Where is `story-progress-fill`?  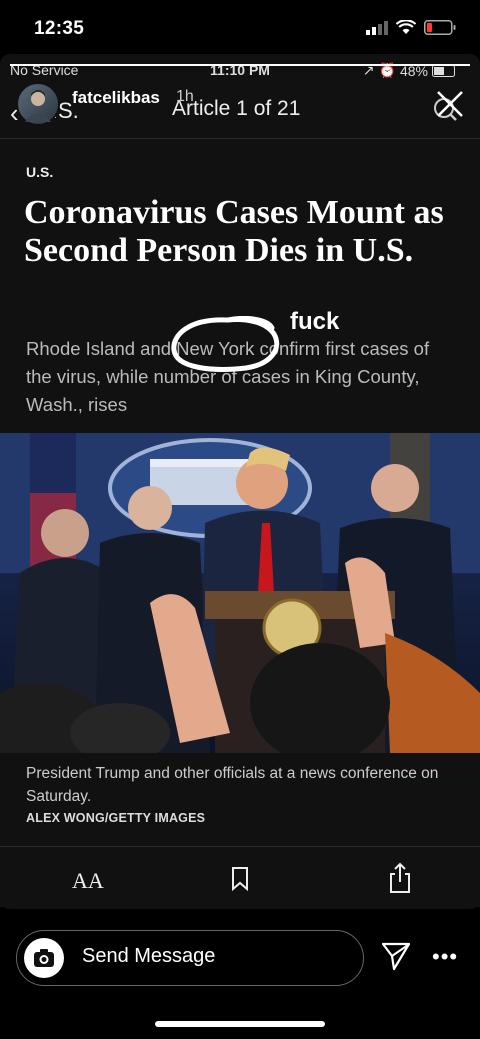
story-progress-fill is located at coordinates (240, 65).